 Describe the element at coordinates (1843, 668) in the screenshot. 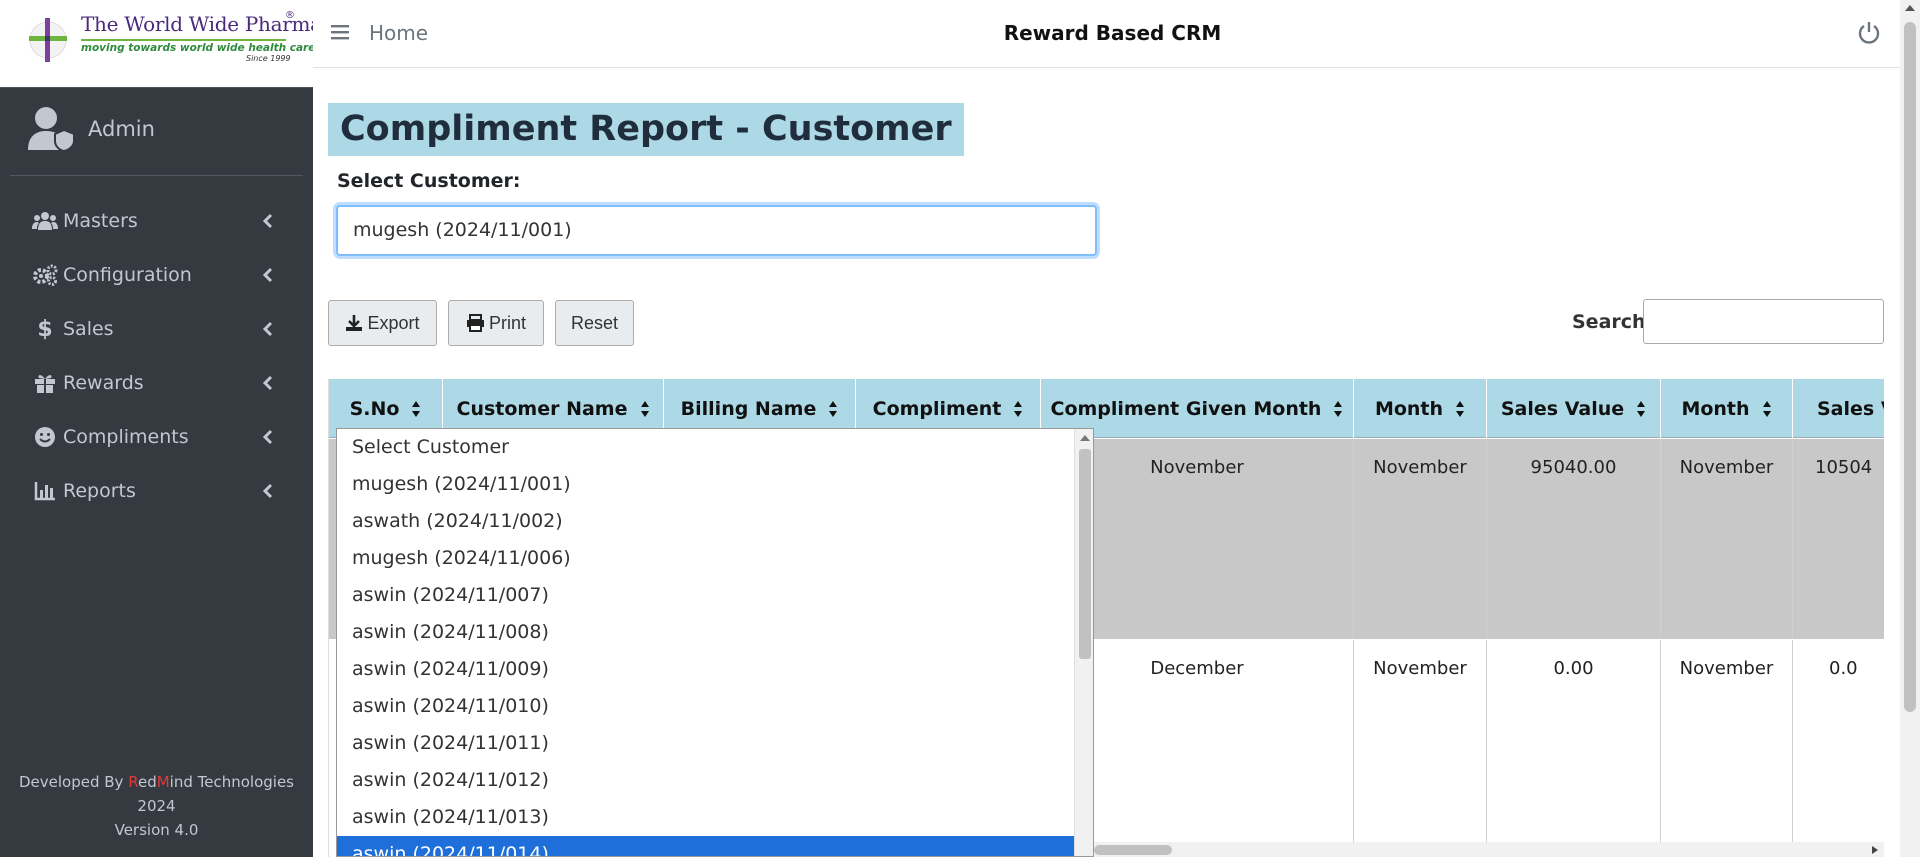

I see `table-cell: 0.0` at that location.